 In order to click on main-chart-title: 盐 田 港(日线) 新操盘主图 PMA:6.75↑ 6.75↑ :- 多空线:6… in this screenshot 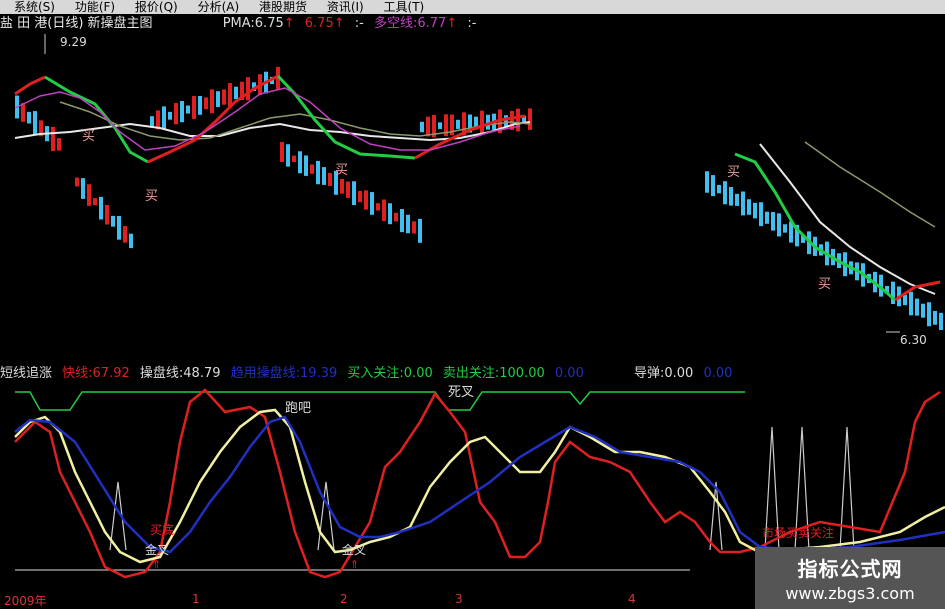, I will do `click(241, 24)`.